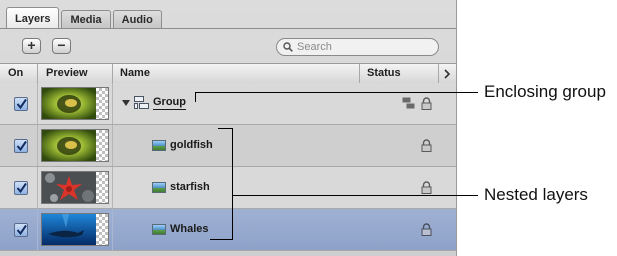 This screenshot has height=256, width=617. Describe the element at coordinates (126, 103) in the screenshot. I see `disclosure-triangle-icon` at that location.